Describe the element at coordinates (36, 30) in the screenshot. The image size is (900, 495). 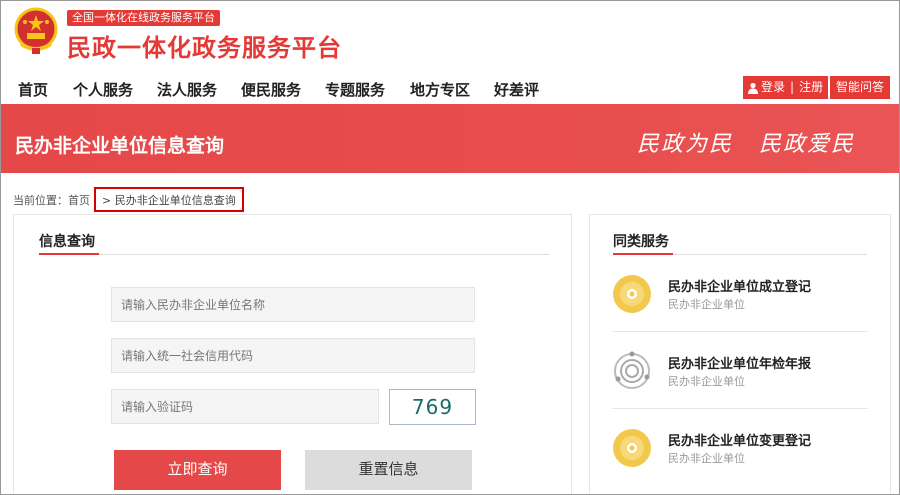
I see `national-emblem-icon` at that location.